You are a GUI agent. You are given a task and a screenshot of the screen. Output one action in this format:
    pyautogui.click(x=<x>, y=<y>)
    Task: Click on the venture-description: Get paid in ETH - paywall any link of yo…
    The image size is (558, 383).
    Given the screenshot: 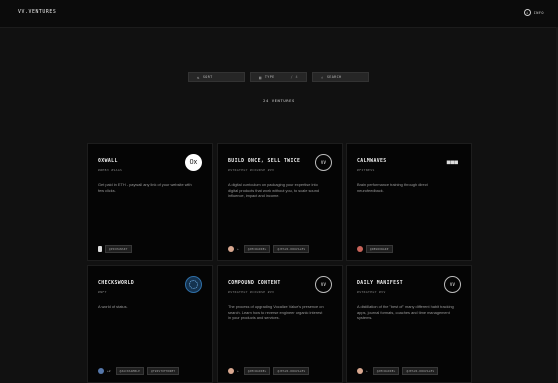 What is the action you would take?
    pyautogui.click(x=145, y=187)
    